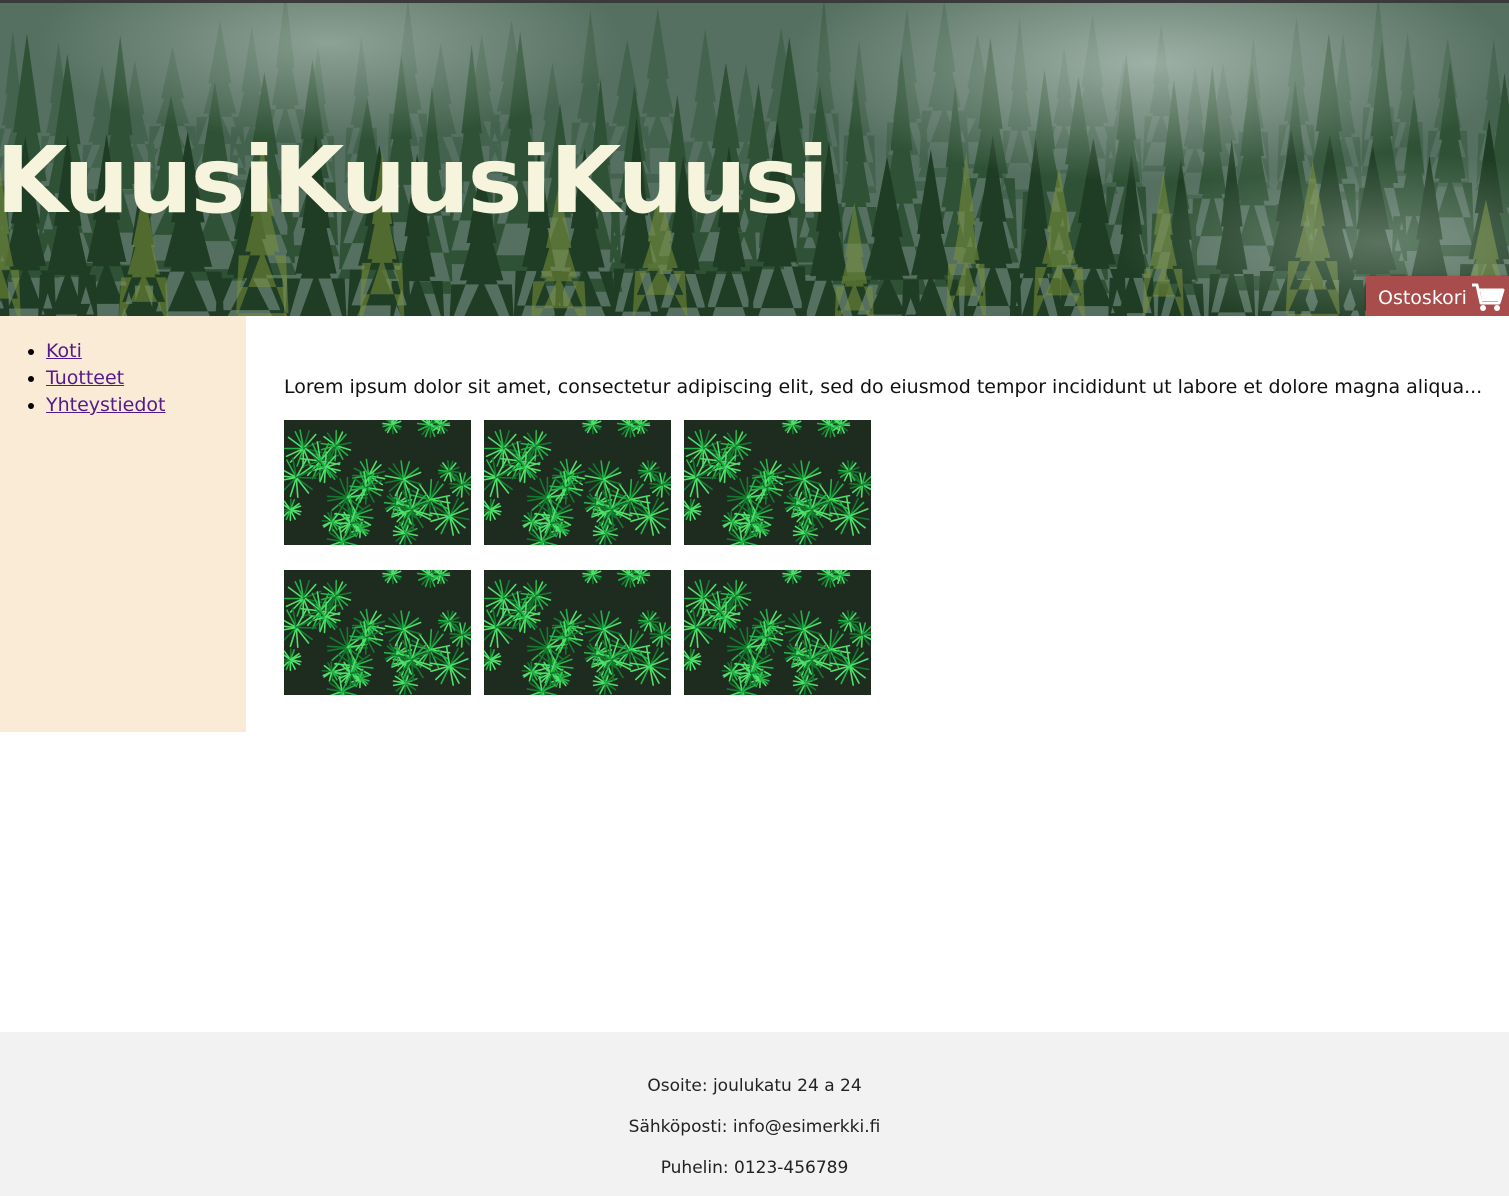  What do you see at coordinates (85, 378) in the screenshot?
I see `nav-link-tuotteet: Tuotteet` at bounding box center [85, 378].